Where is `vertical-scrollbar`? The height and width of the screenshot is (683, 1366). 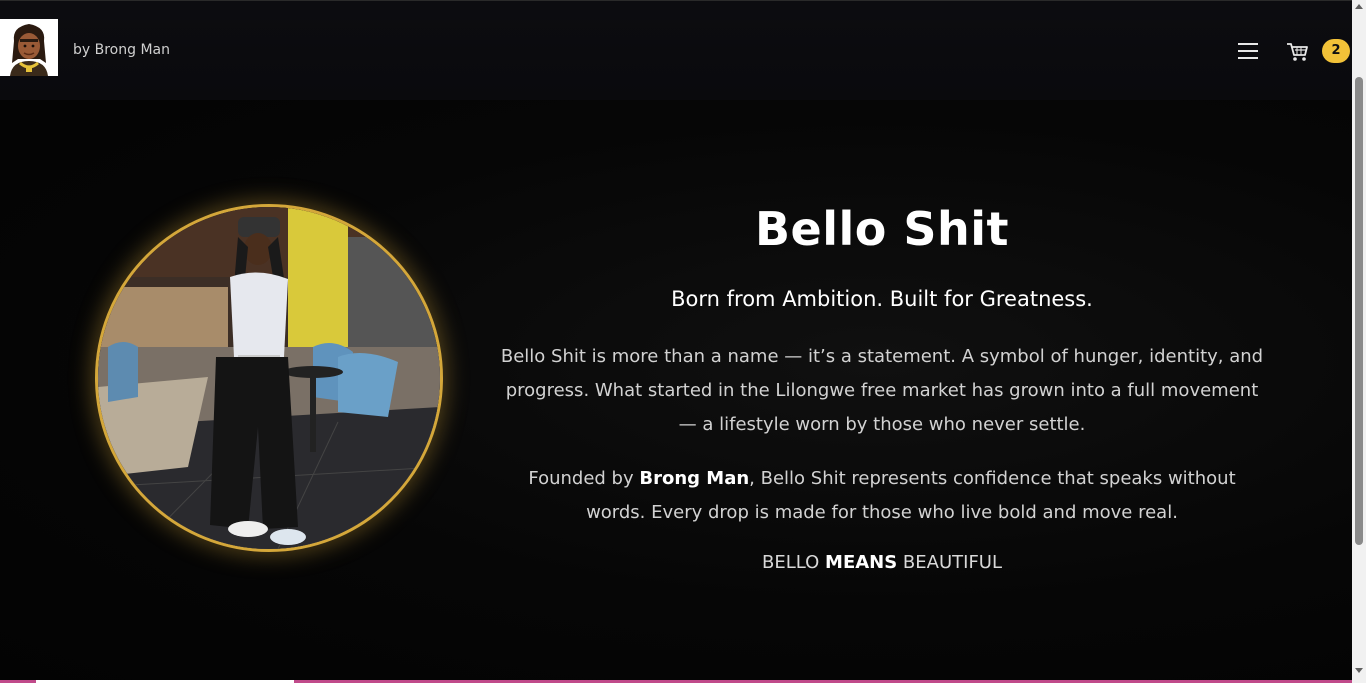 vertical-scrollbar is located at coordinates (1359, 341).